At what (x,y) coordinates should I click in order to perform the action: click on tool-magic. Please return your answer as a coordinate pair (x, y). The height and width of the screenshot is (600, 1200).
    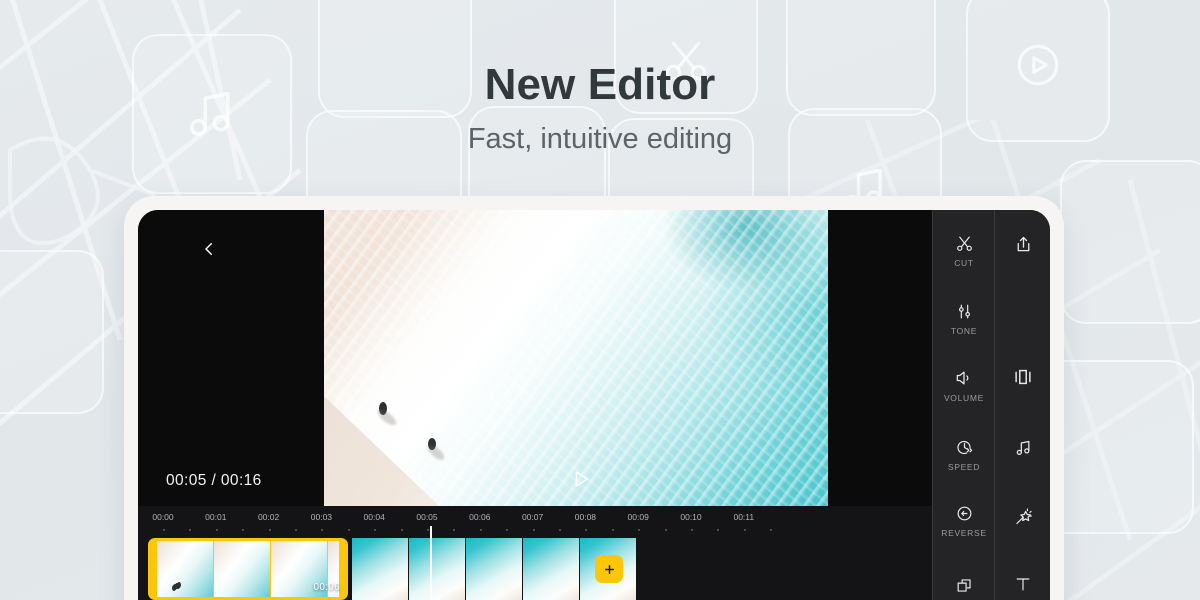
    Looking at the image, I should click on (1022, 516).